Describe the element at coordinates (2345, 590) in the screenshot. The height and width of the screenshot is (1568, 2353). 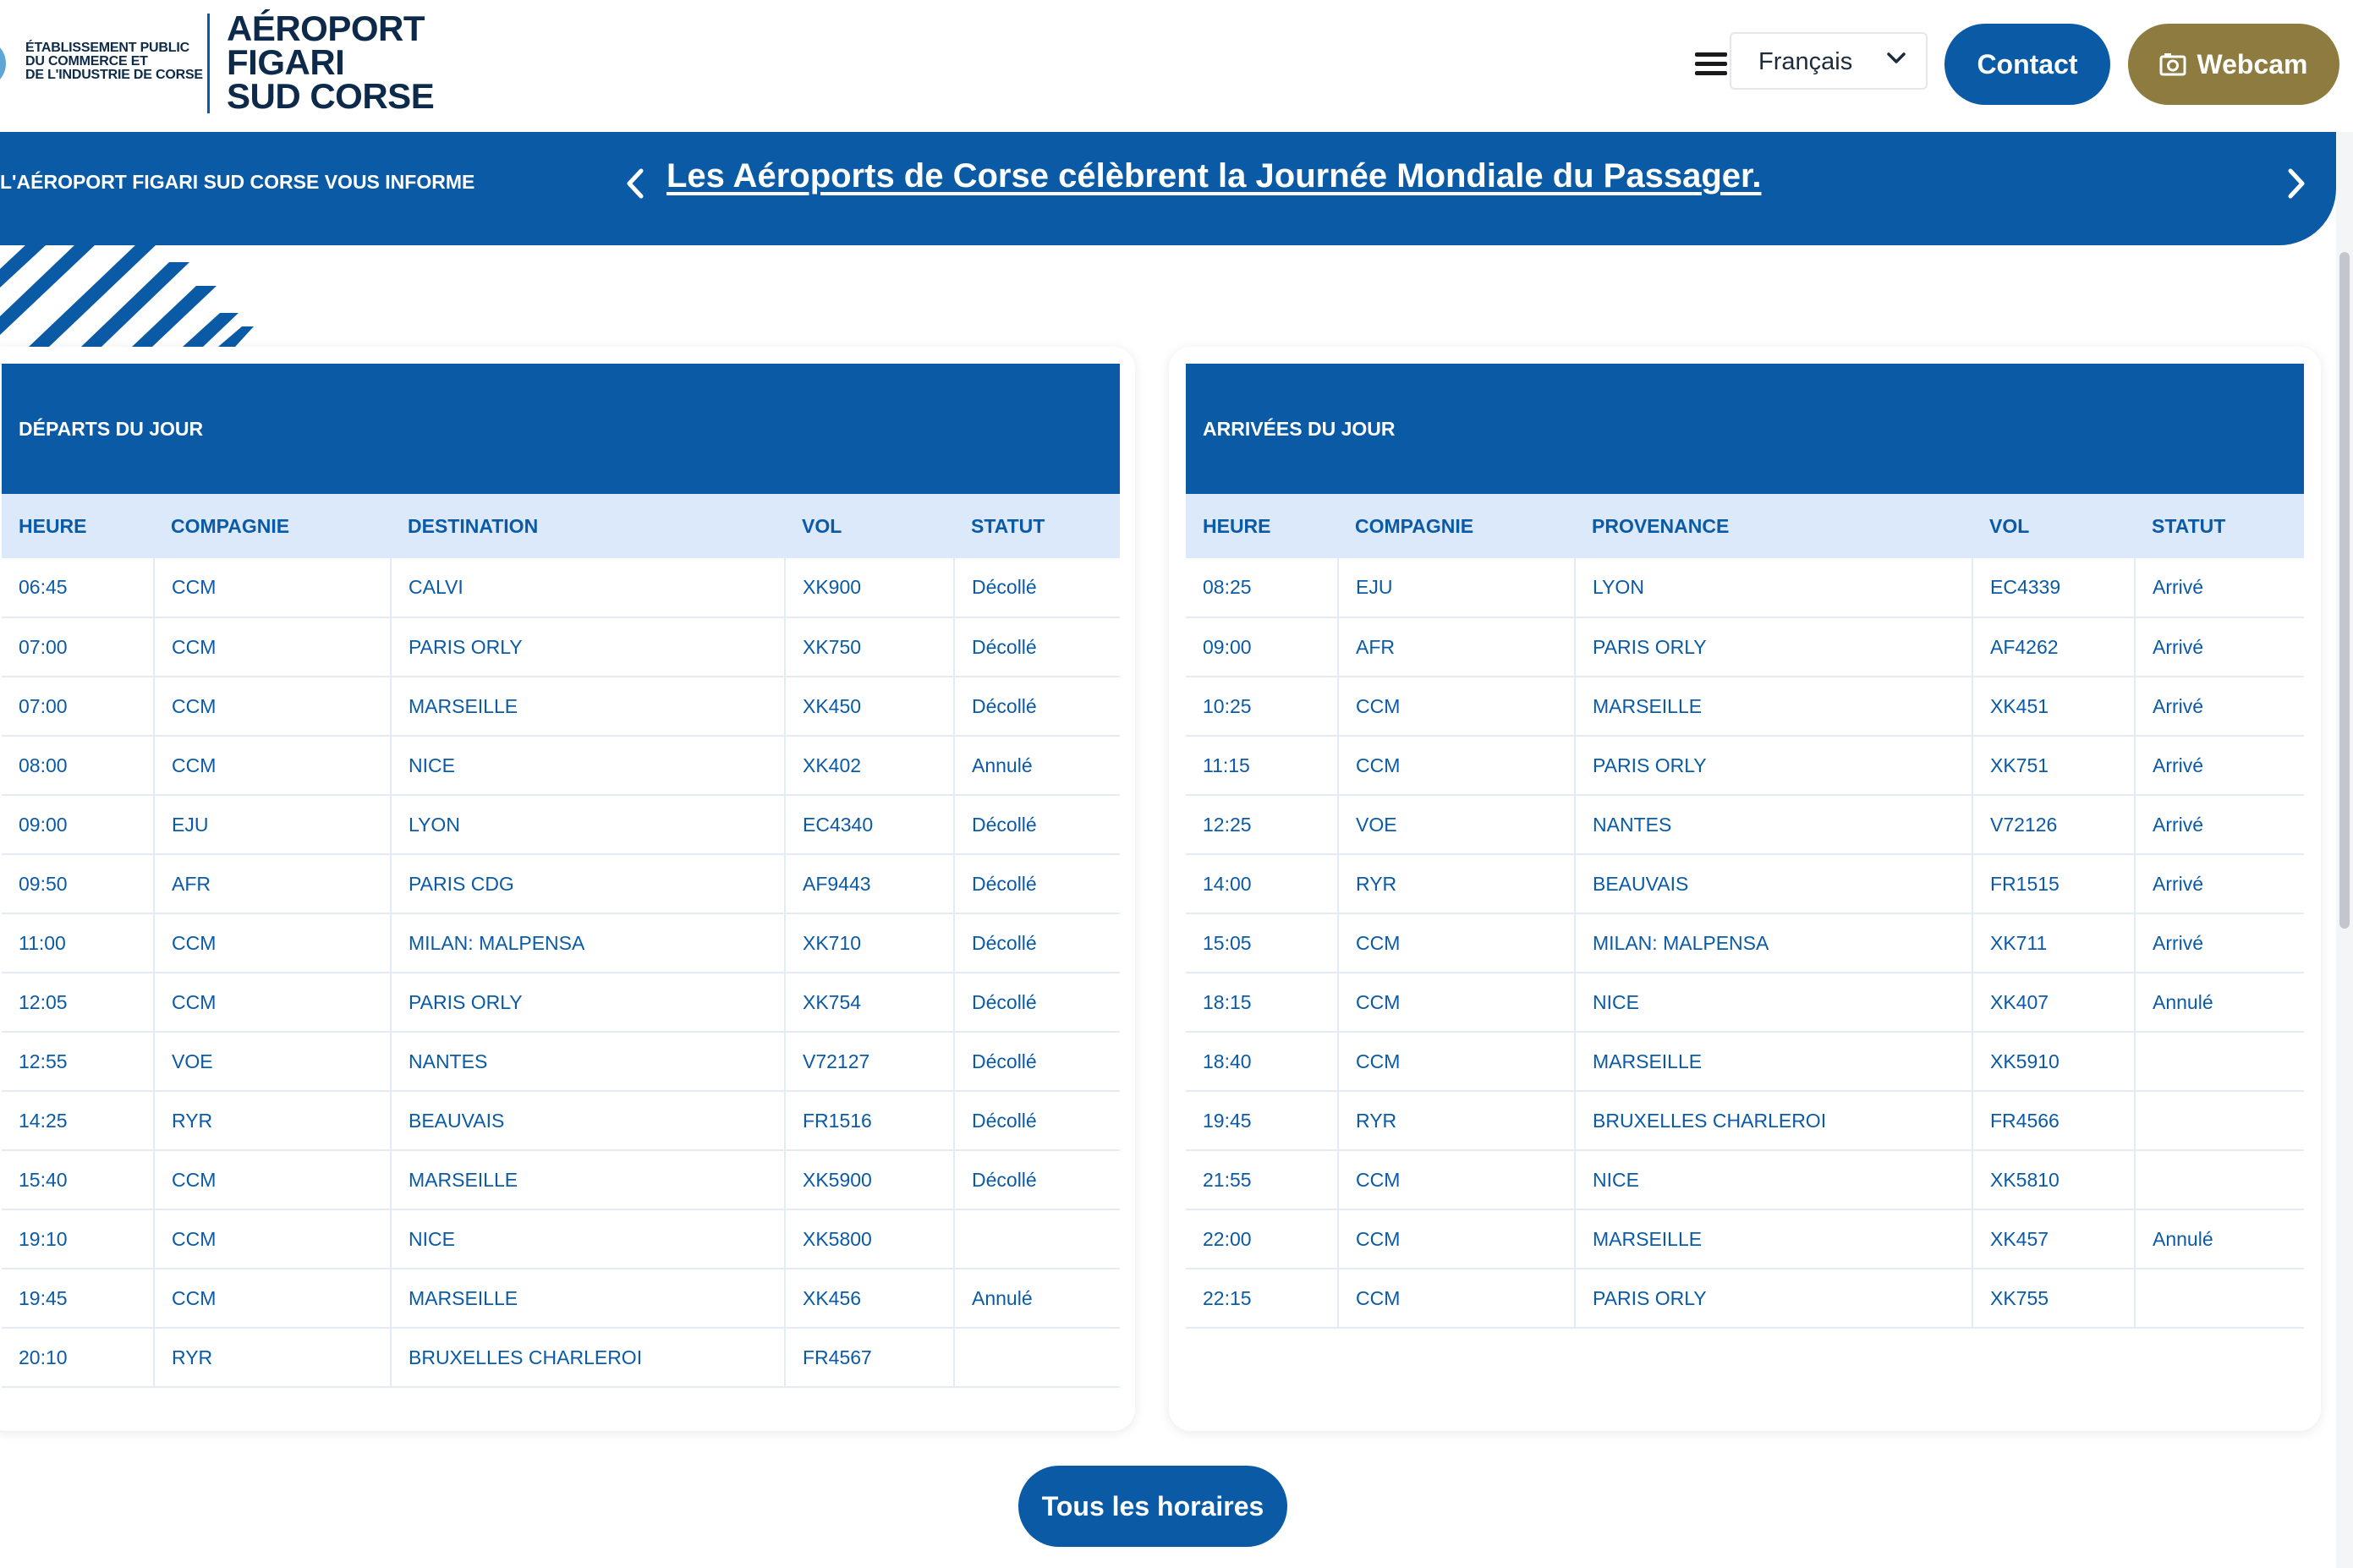
I see `scrollbar-thumb` at that location.